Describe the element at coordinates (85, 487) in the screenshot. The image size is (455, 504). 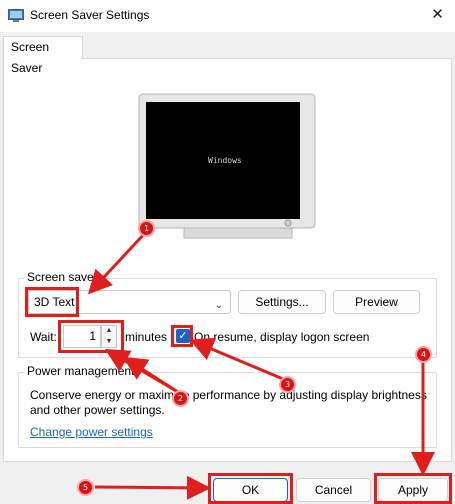
I see `badge-5: 5` at that location.